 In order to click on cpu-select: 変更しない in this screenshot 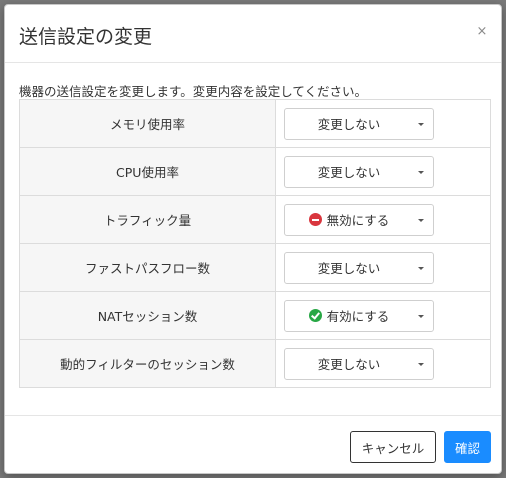, I will do `click(359, 171)`.